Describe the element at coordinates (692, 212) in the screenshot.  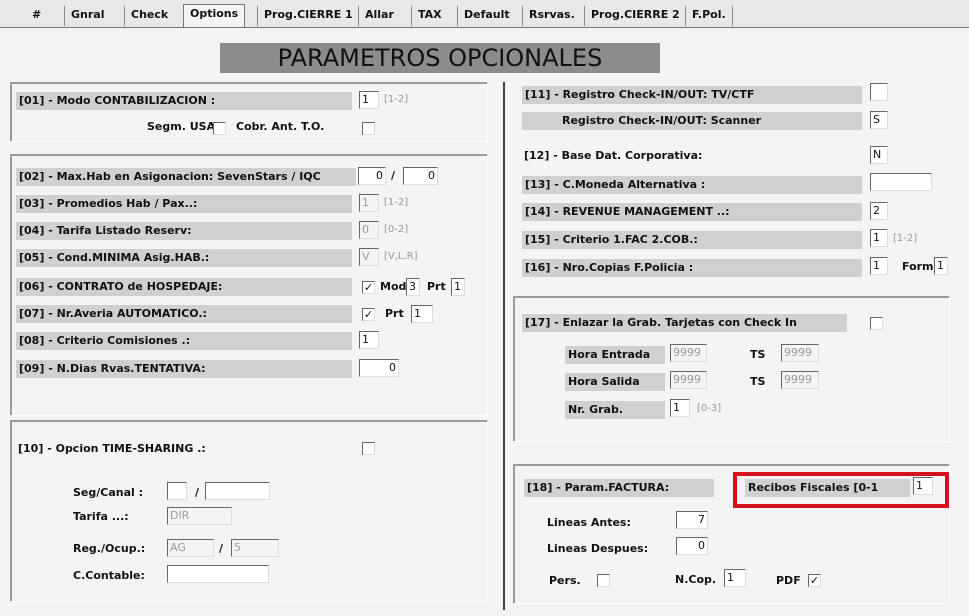
I see `p14-label: [14] - REVENUE MANAGEMENT ..:` at that location.